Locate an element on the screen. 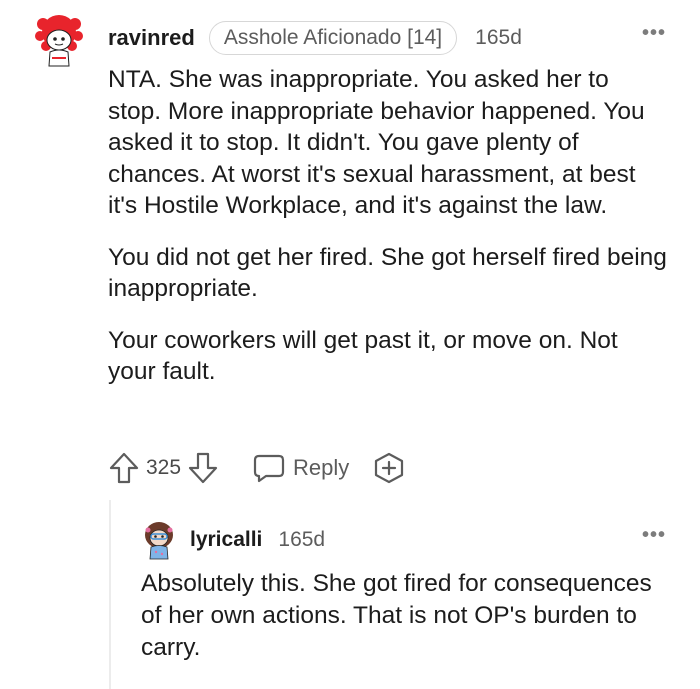 This screenshot has width=700, height=689. speech-bubble-icon is located at coordinates (269, 468).